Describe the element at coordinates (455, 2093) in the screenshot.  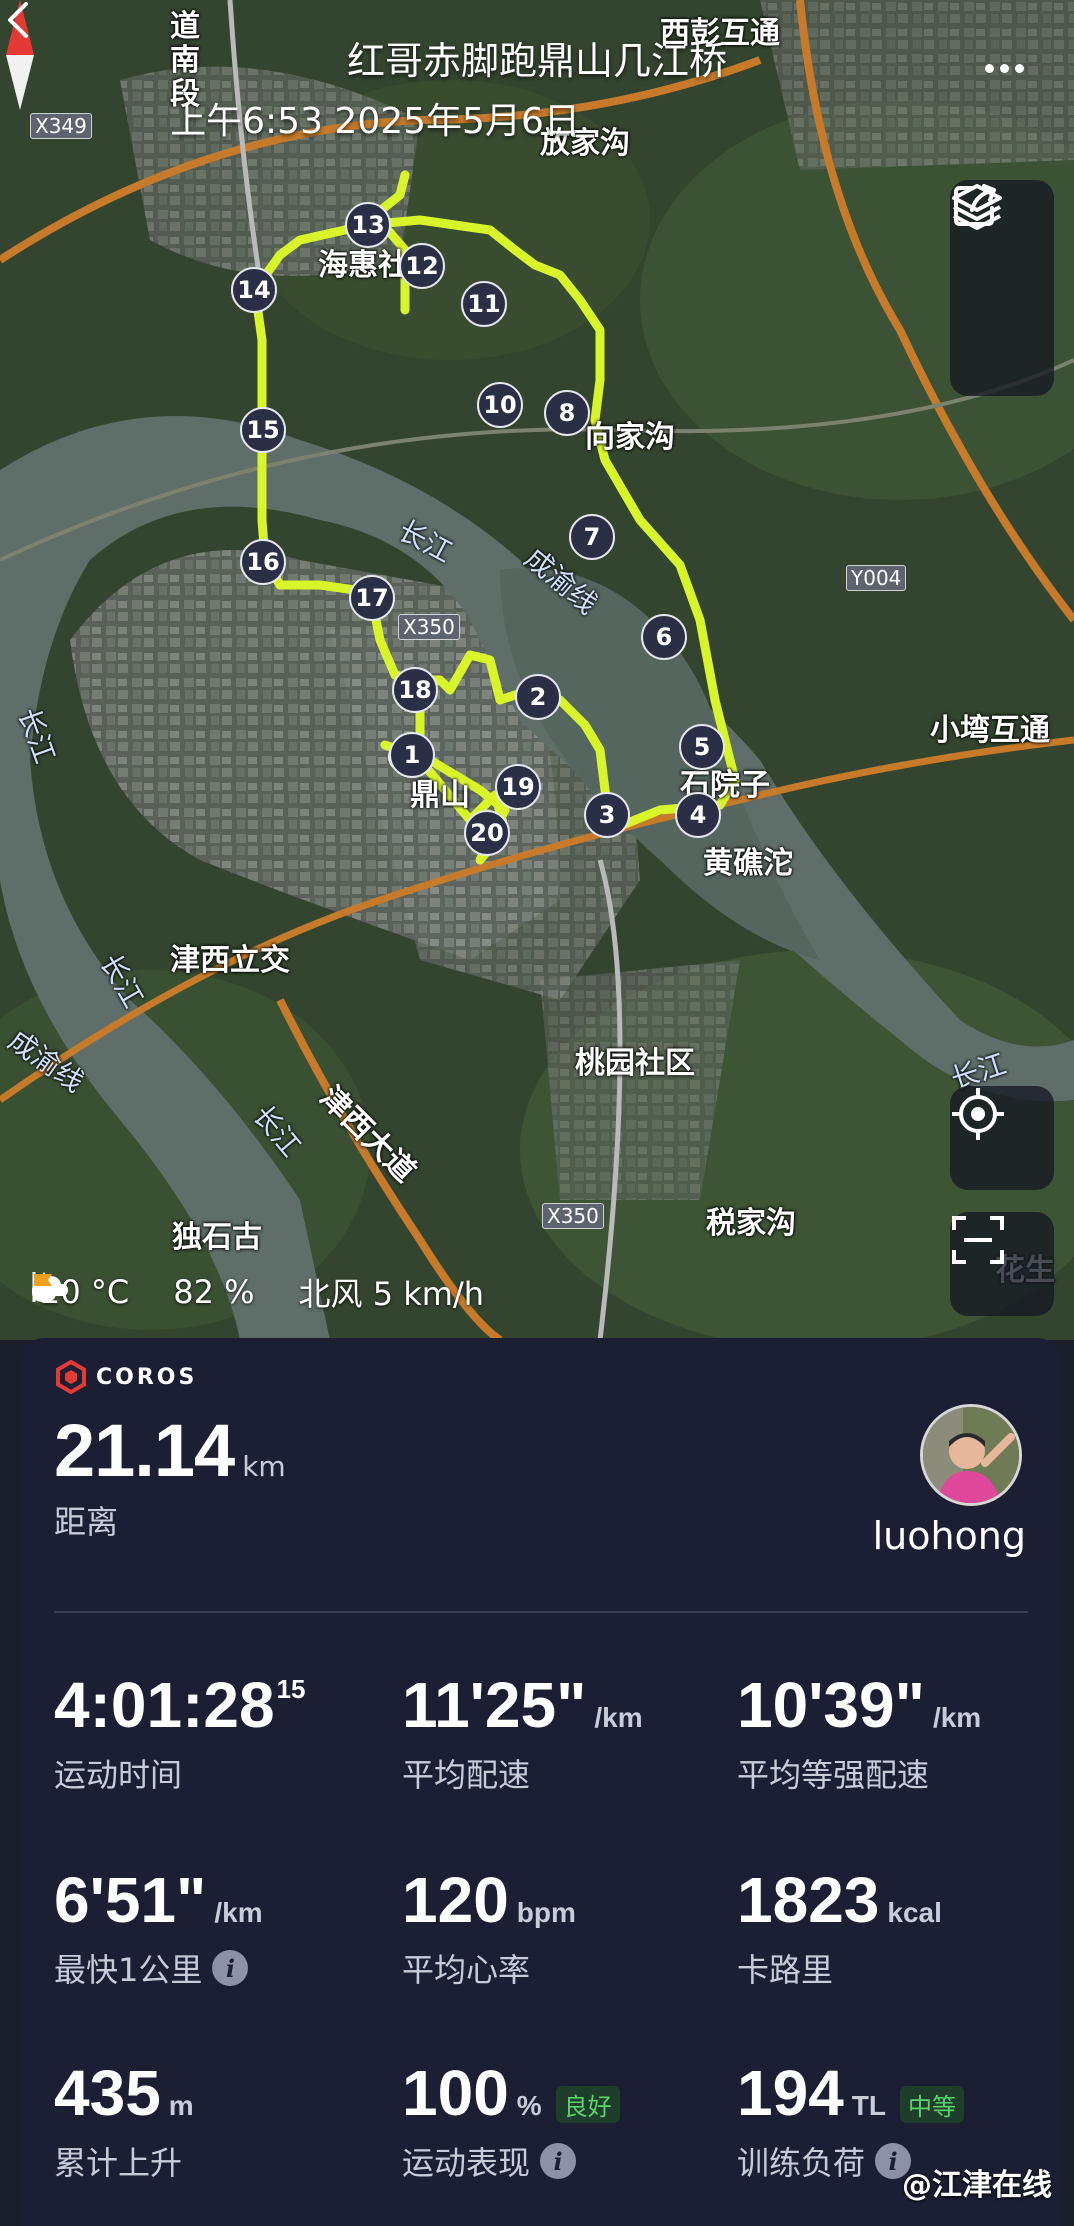
I see `stat-value: 100` at that location.